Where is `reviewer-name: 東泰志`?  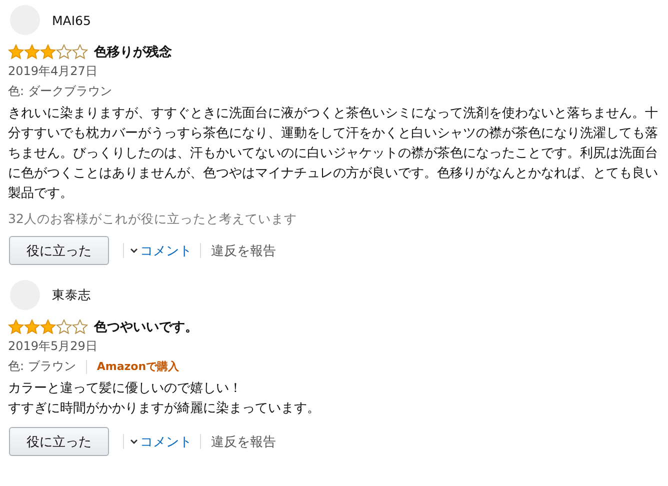
reviewer-name: 東泰志 is located at coordinates (71, 295).